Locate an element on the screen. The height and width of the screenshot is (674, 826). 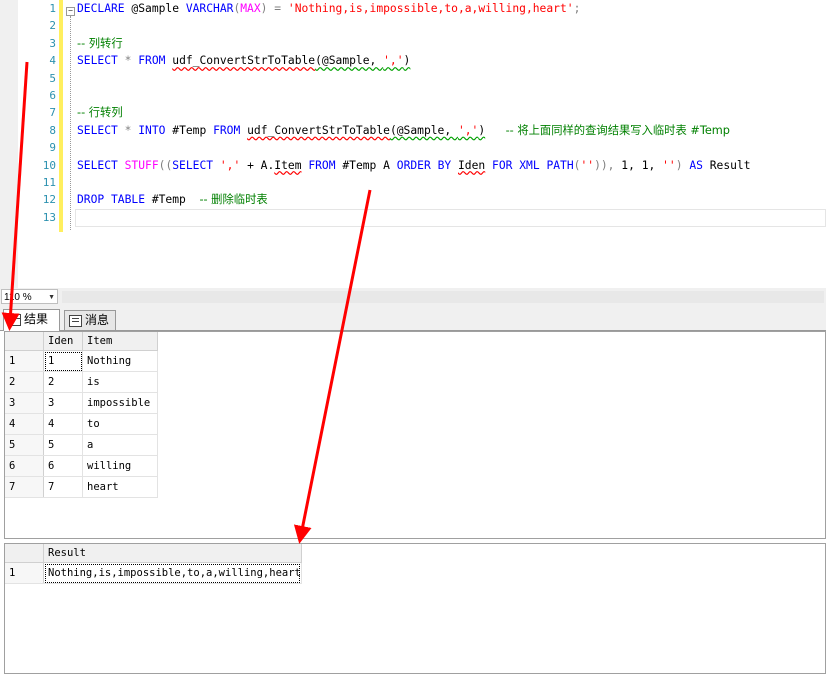
table-row: 6 6 willing is located at coordinates (81, 466).